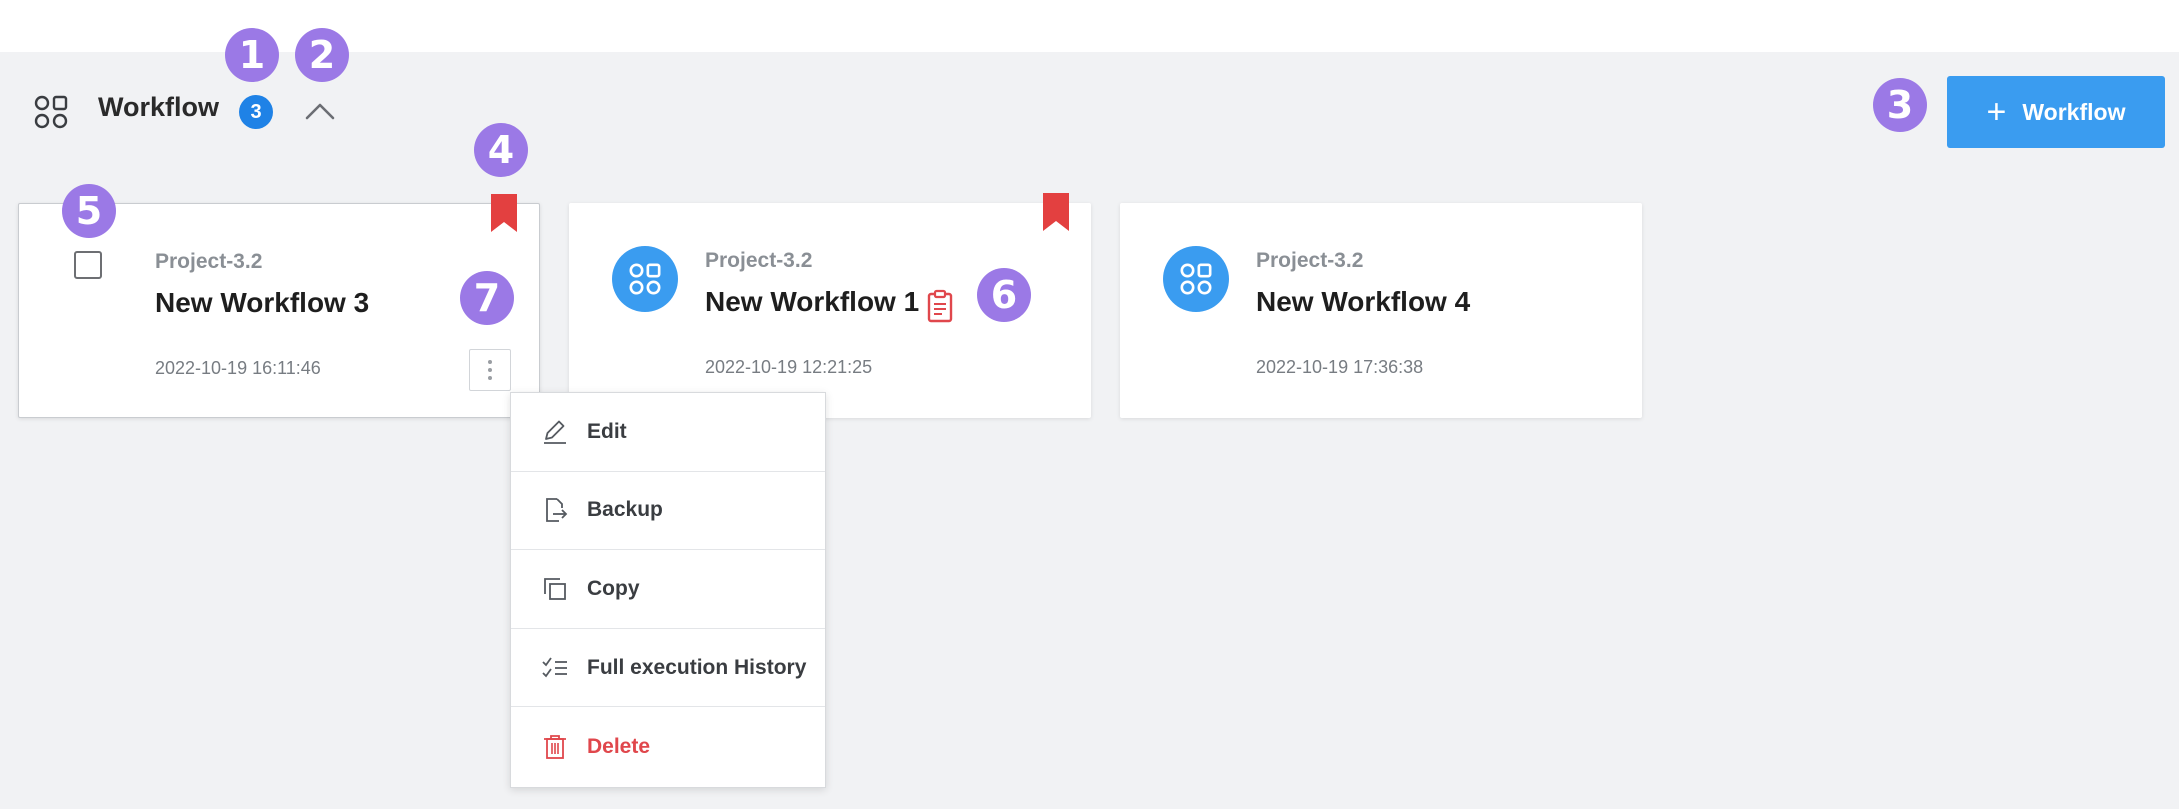 The width and height of the screenshot is (2179, 809). Describe the element at coordinates (1363, 302) in the screenshot. I see `card-name: New Workflow 4` at that location.